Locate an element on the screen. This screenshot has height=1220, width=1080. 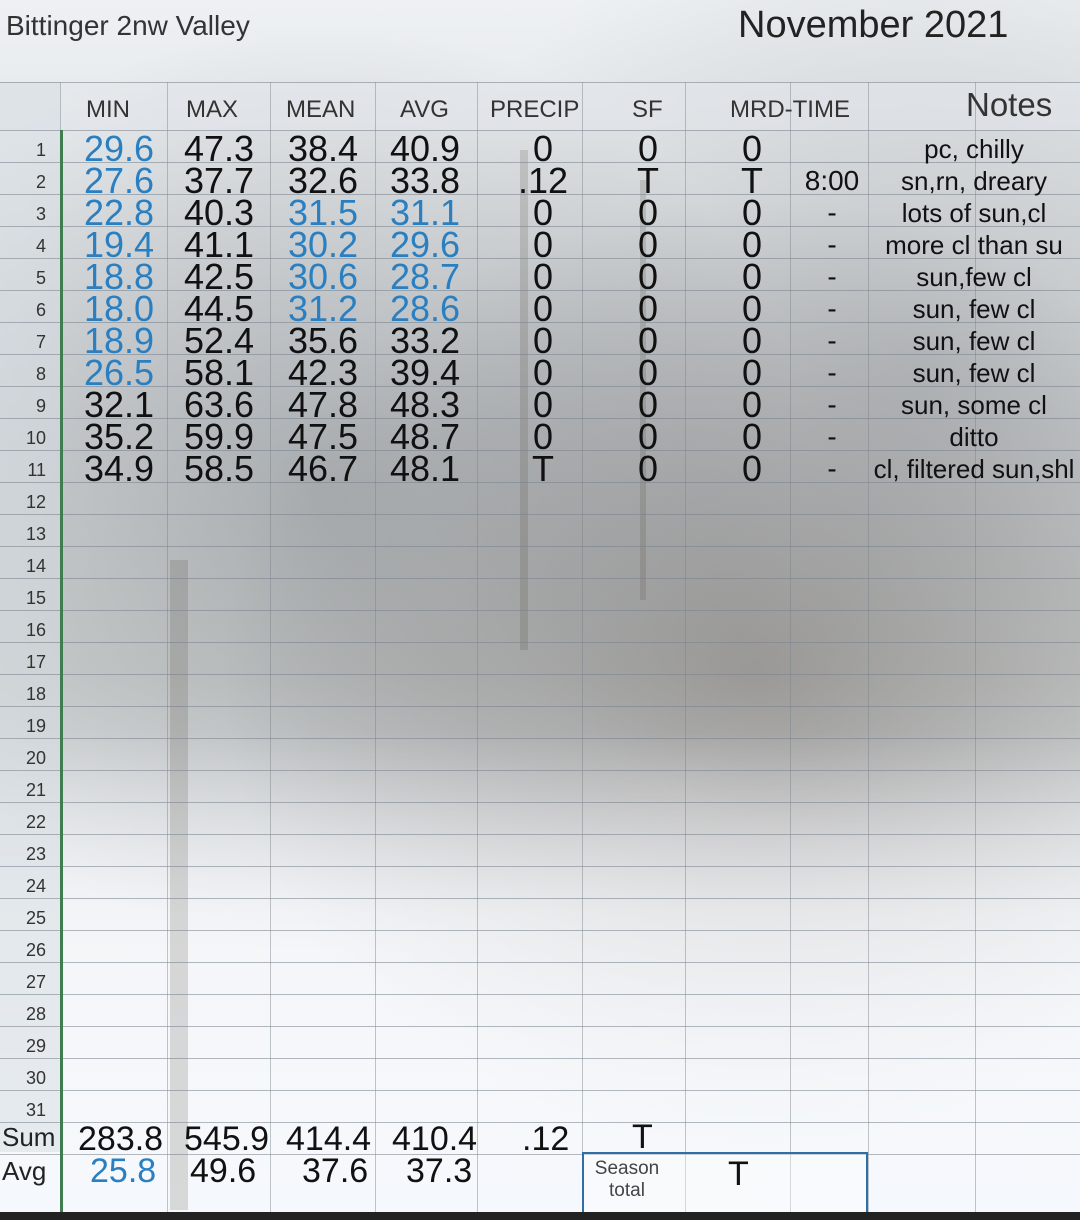
row-number: 4 is located at coordinates (23, 246).